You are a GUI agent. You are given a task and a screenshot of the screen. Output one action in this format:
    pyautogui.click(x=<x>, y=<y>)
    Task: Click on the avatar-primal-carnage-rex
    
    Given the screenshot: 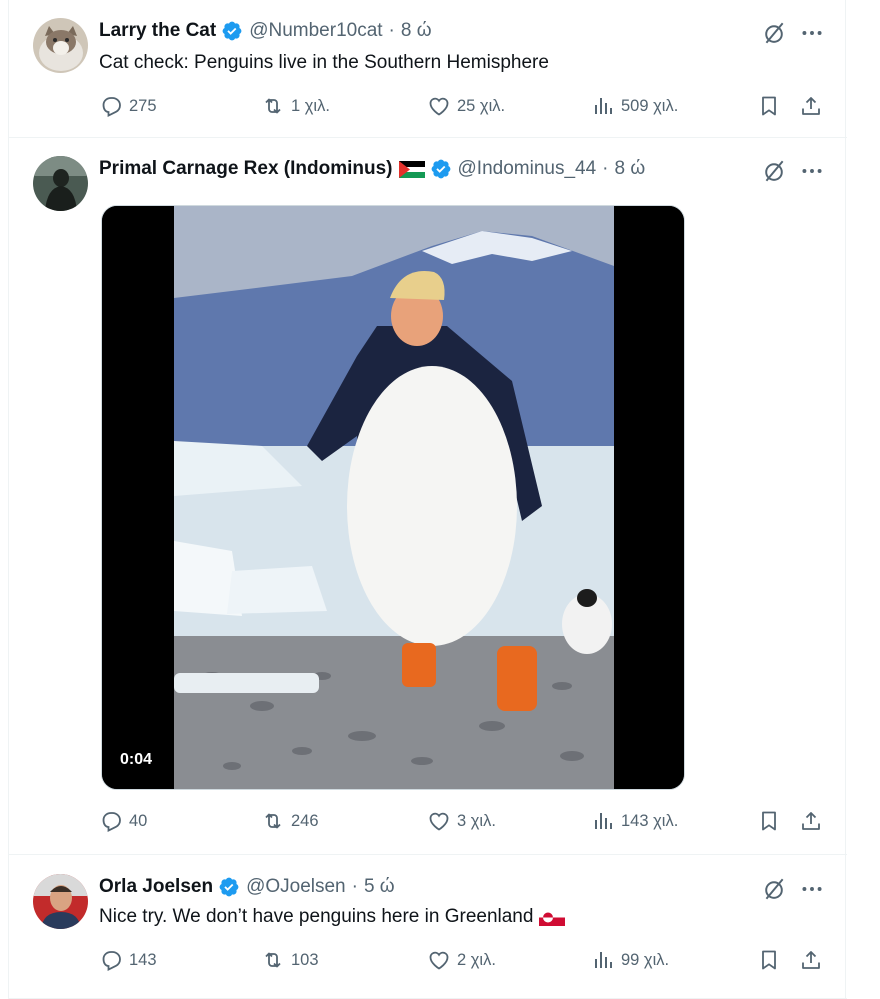 What is the action you would take?
    pyautogui.click(x=60, y=183)
    